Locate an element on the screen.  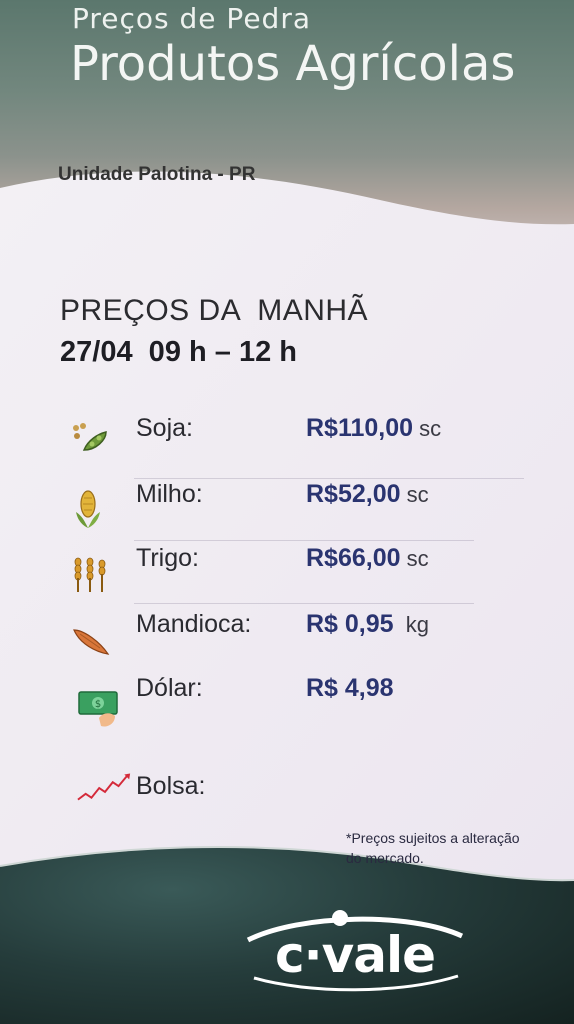
cassava-icon is located at coordinates (91, 642).